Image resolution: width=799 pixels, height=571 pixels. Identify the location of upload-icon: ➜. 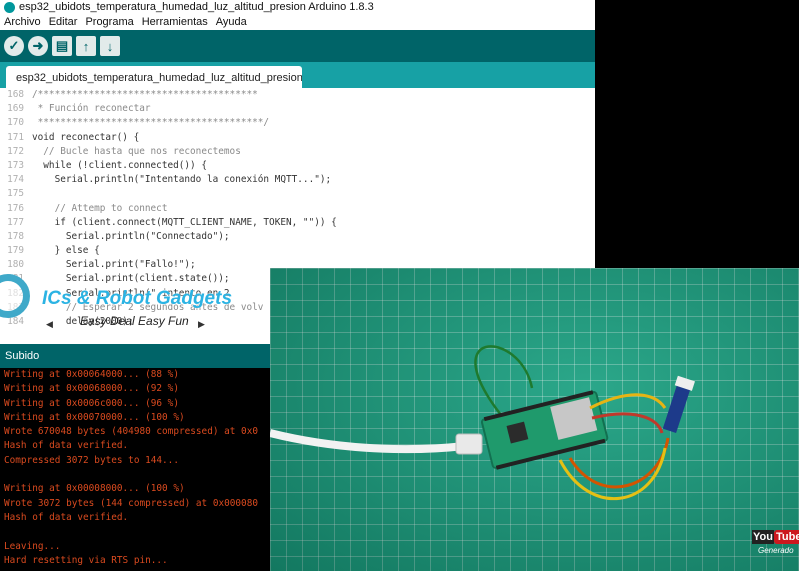
(38, 46).